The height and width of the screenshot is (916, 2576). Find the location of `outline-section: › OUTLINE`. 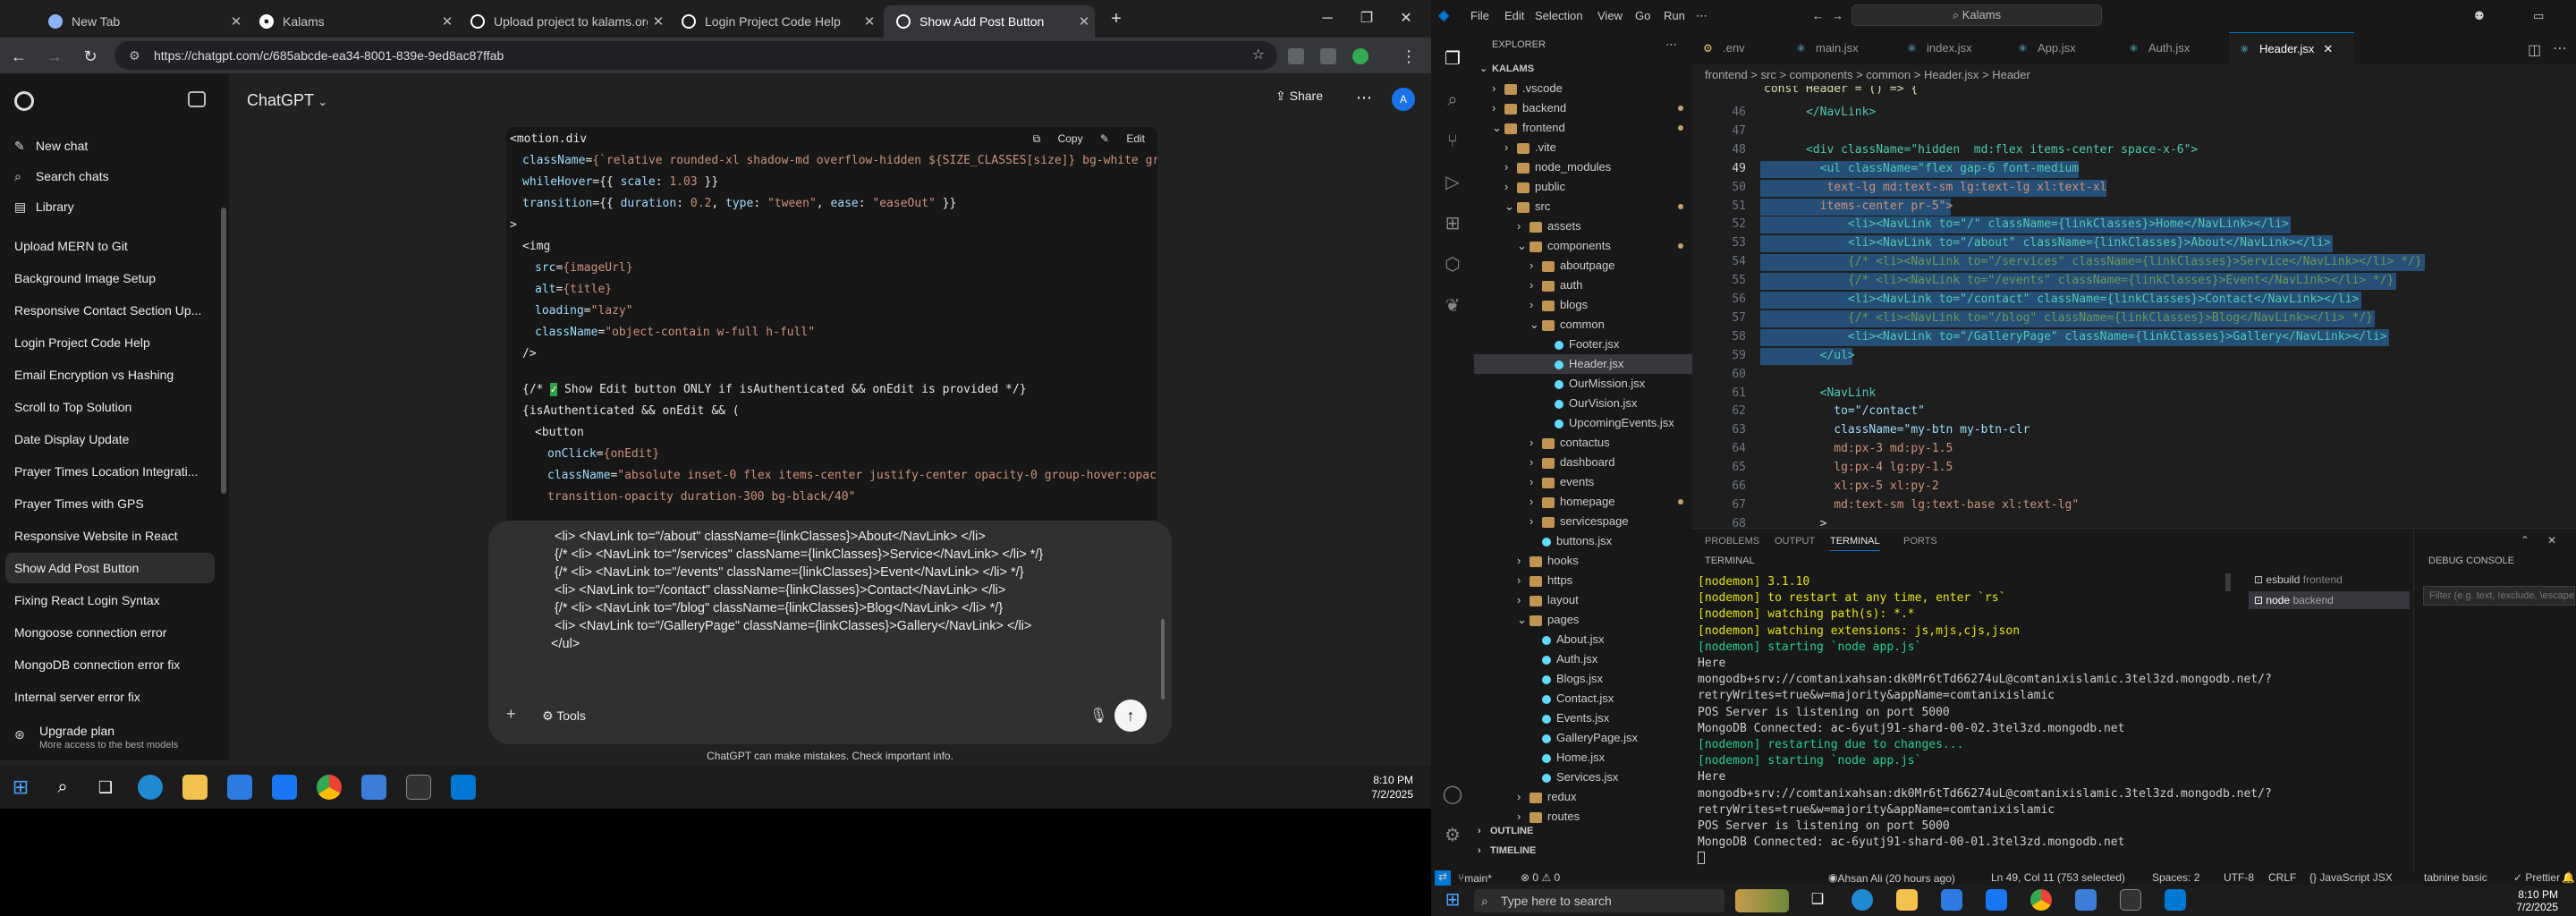

outline-section: › OUTLINE is located at coordinates (1583, 831).